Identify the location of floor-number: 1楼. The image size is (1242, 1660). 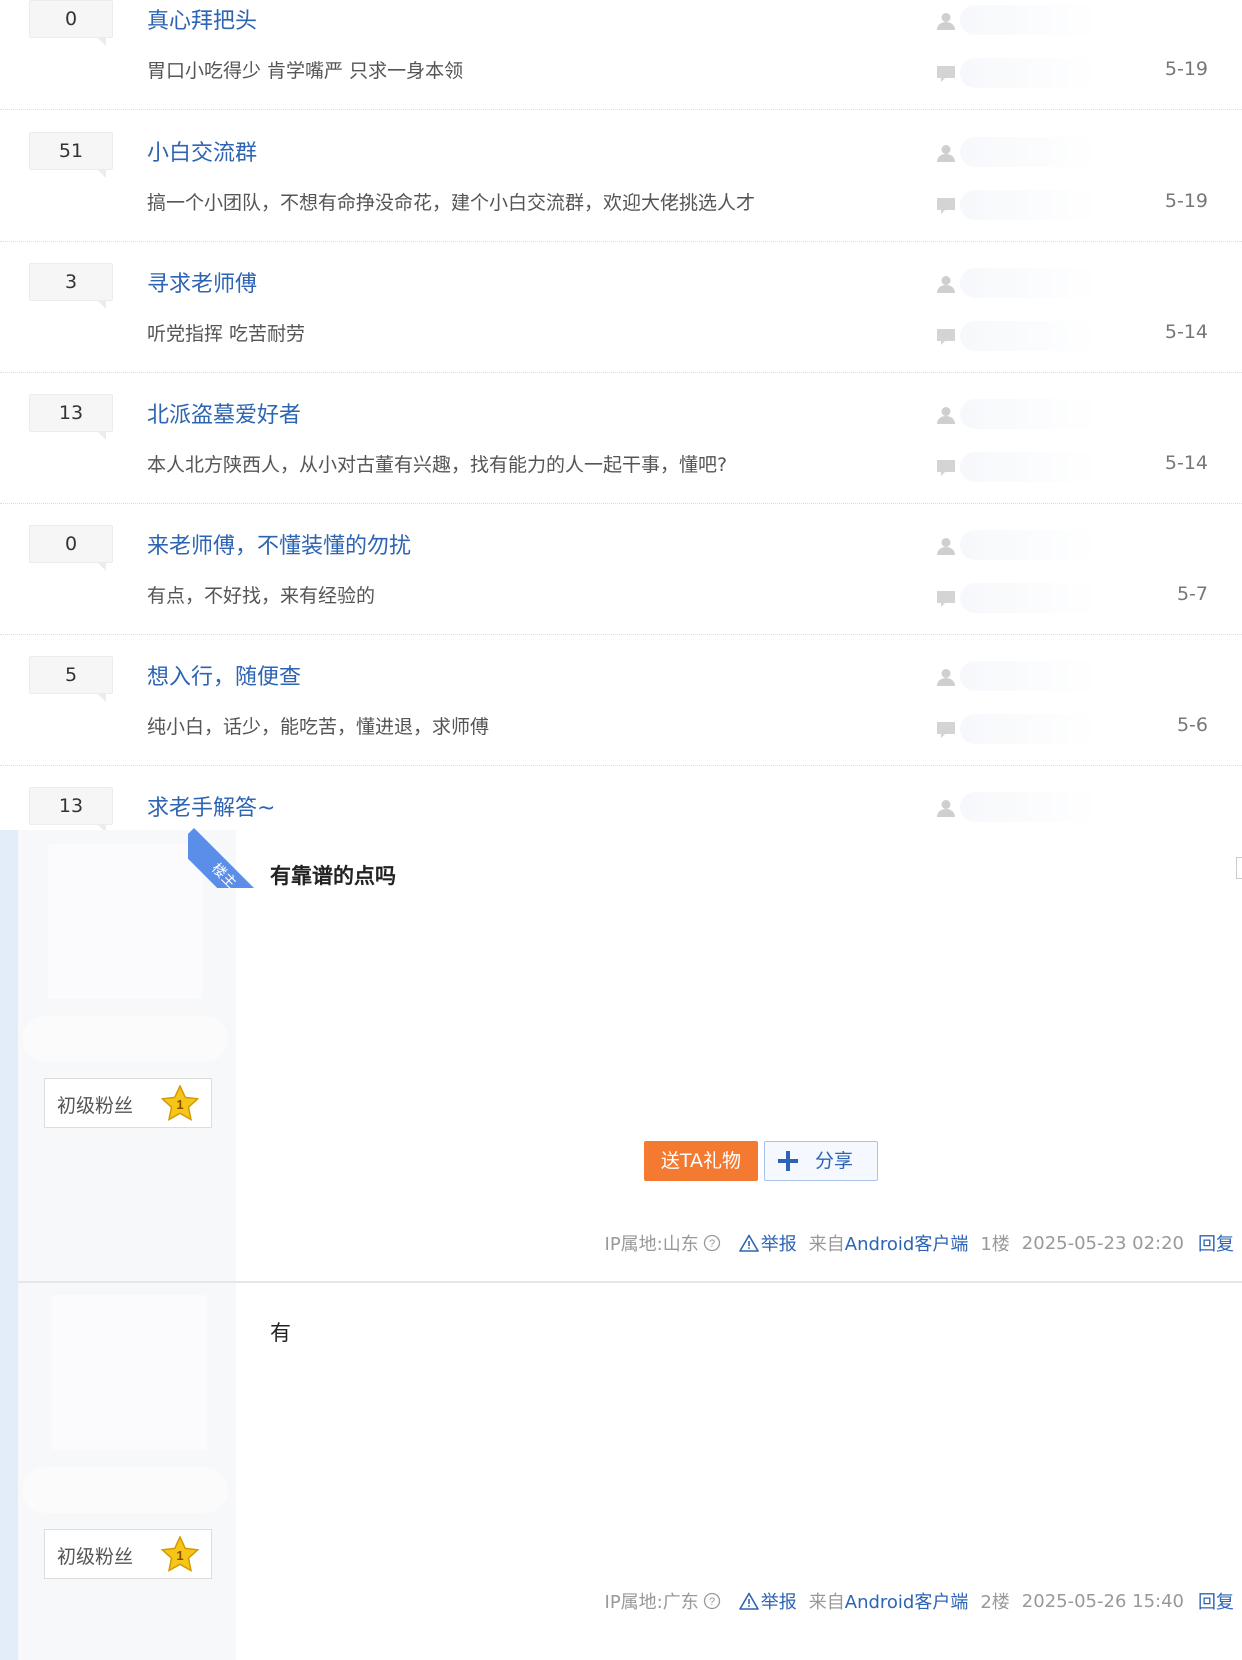
(995, 1244).